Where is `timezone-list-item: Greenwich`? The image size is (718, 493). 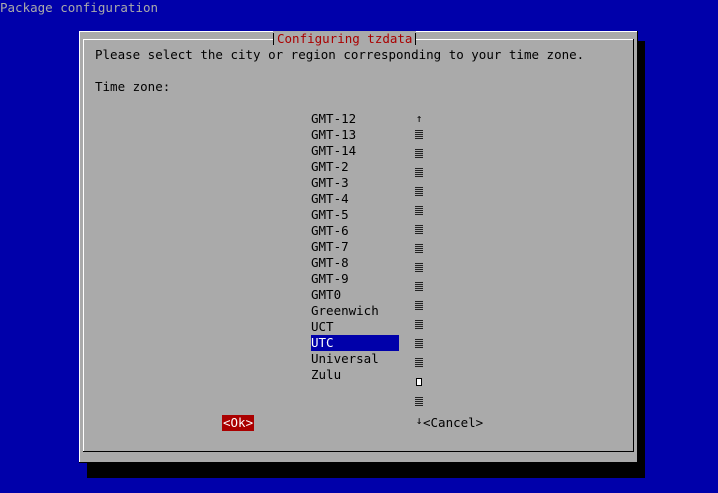 timezone-list-item: Greenwich is located at coordinates (366, 311).